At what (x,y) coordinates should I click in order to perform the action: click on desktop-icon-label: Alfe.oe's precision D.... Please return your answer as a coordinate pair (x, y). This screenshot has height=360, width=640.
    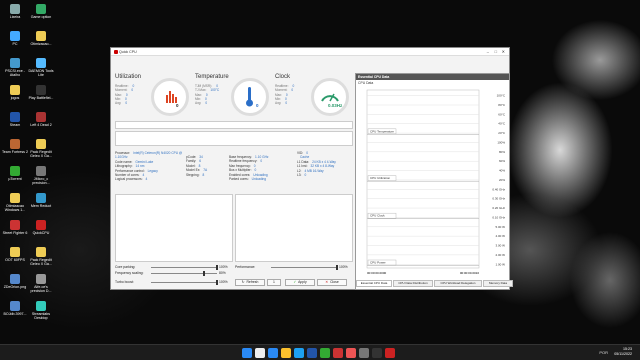
    Looking at the image, I should click on (41, 289).